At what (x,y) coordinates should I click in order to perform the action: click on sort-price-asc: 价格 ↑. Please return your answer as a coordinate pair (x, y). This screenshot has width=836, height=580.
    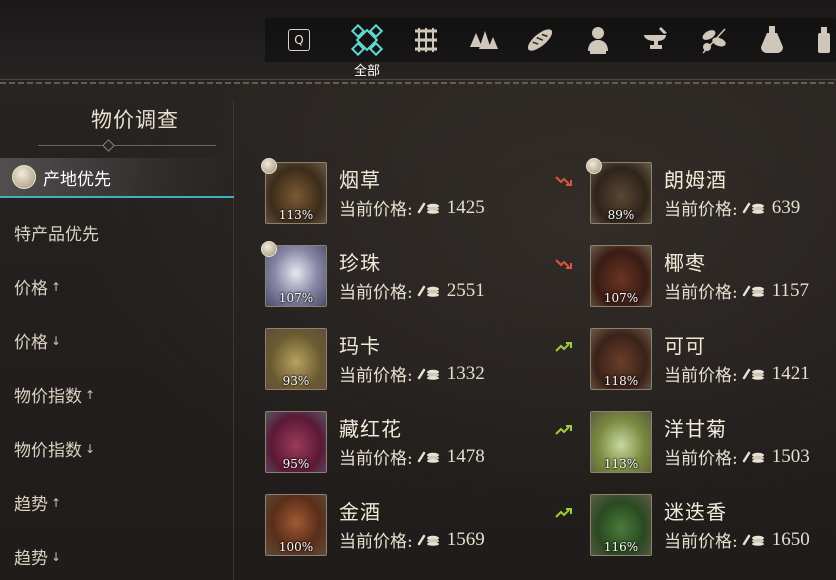
    Looking at the image, I should click on (37, 286).